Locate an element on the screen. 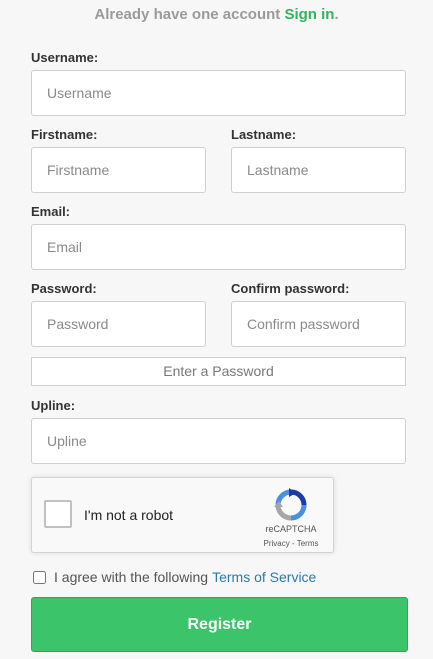 This screenshot has height=659, width=433. signin-period: . is located at coordinates (336, 14).